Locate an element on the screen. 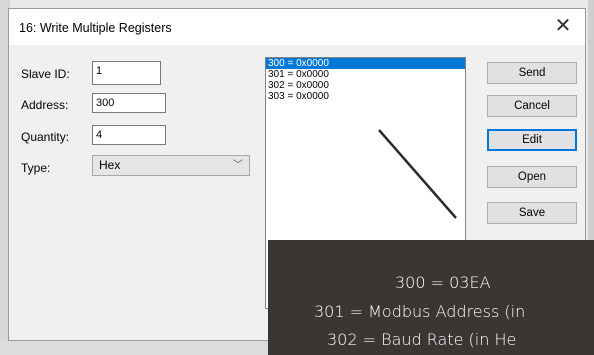  chevron-down-icon: ﹀ is located at coordinates (238, 165).